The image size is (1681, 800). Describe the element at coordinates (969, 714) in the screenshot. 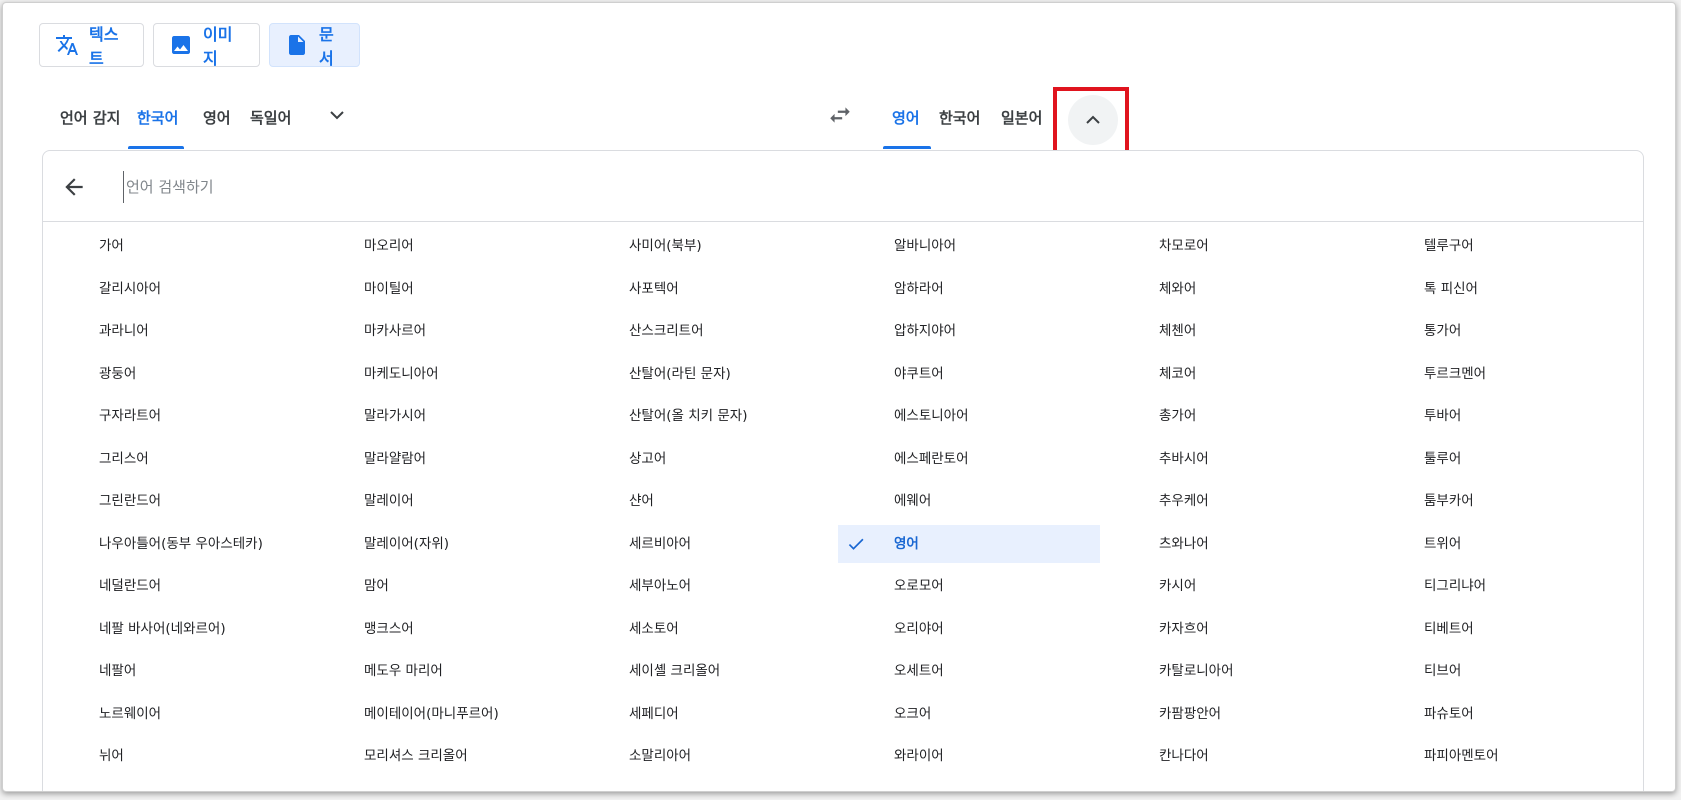

I see `language-option: 오크어` at that location.